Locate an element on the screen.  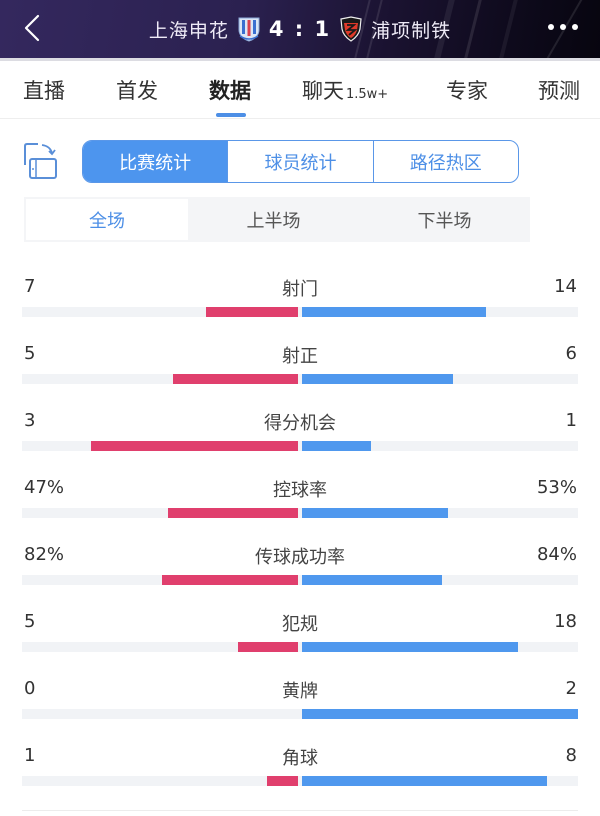
stat-row: 0 黄牌 2 is located at coordinates (300, 697).